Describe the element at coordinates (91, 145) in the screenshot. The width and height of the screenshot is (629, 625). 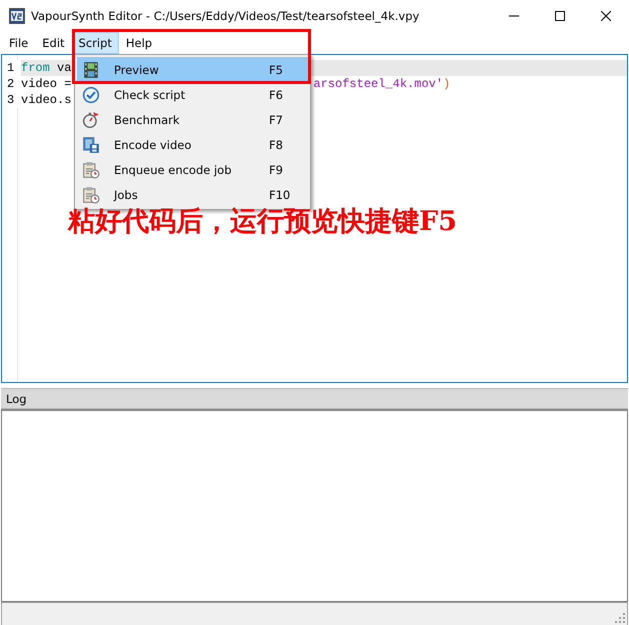
I see `film-disk-icon` at that location.